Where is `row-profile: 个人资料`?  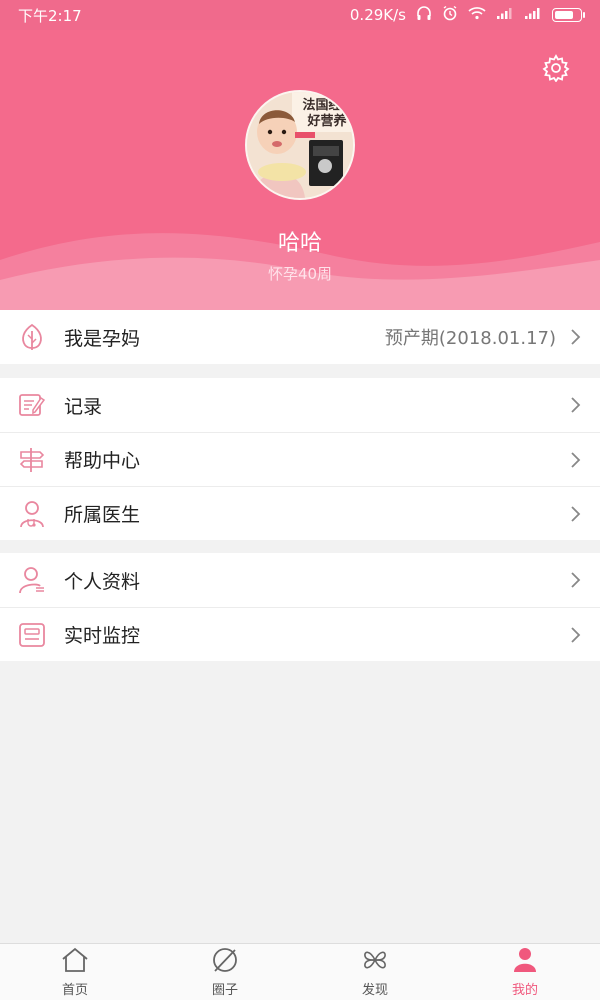
row-profile: 个人资料 is located at coordinates (300, 580).